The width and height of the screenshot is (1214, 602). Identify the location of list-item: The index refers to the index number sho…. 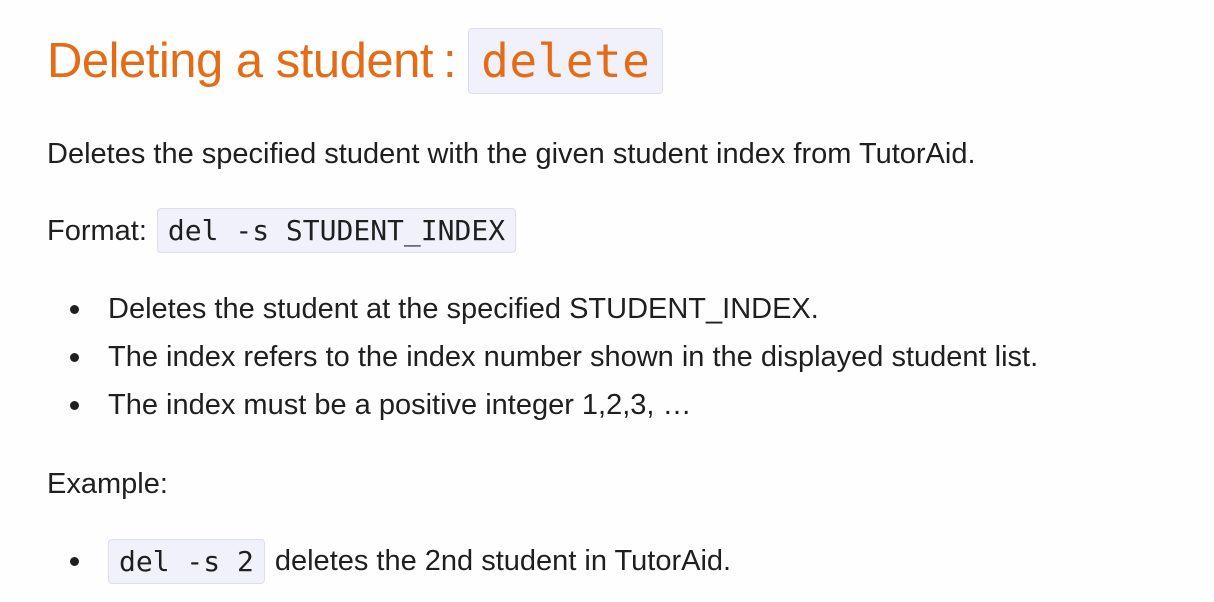
(542, 359).